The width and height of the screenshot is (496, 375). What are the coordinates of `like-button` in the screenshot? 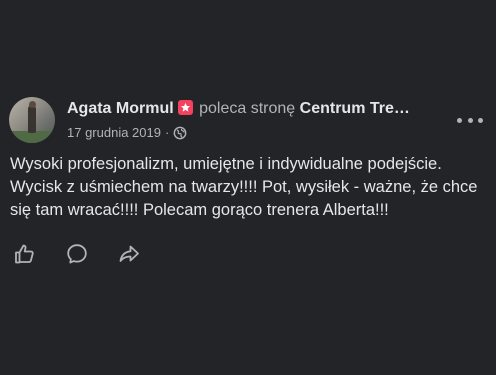 It's located at (25, 256).